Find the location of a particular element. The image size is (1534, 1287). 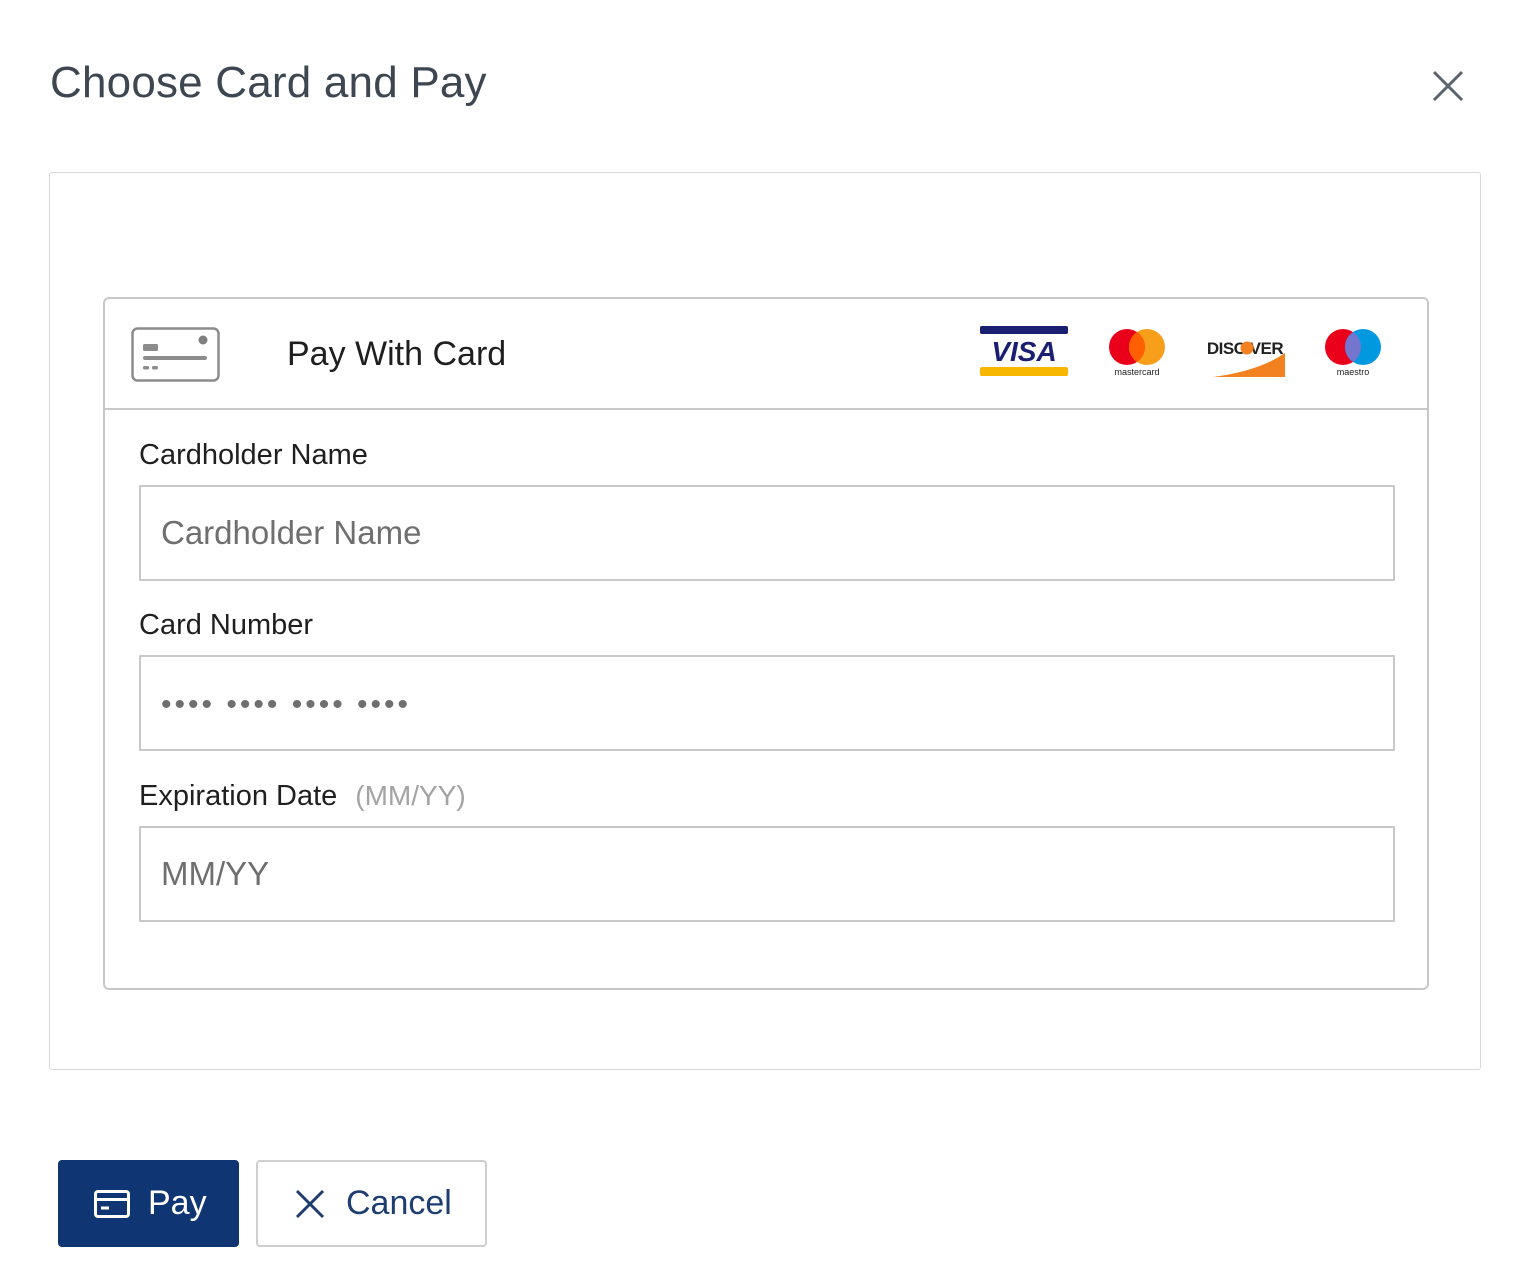

cancel-button: Cancel is located at coordinates (371, 1203).